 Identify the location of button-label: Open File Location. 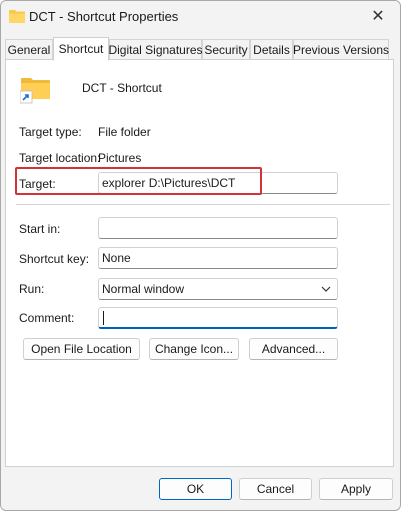
(81, 349).